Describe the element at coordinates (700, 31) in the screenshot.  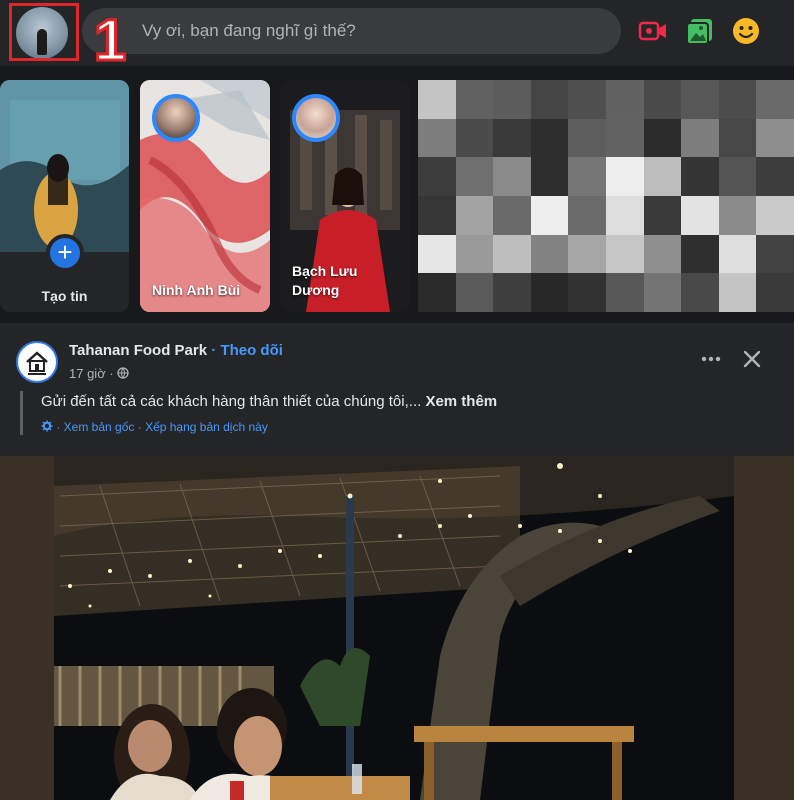
I see `photo-video-icon` at that location.